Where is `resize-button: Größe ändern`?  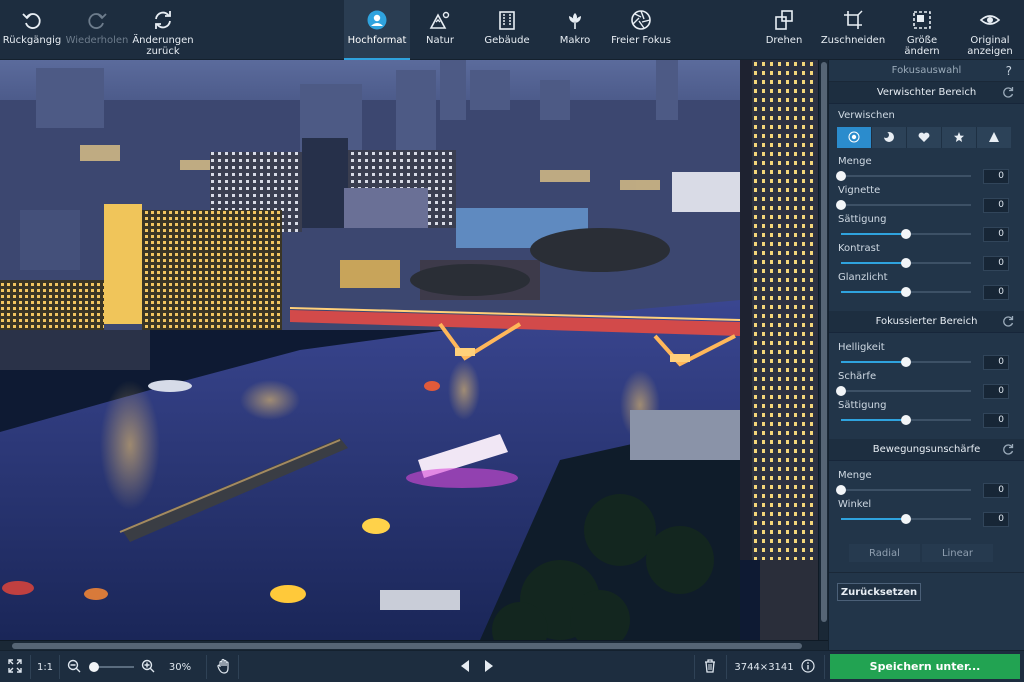 resize-button: Größe ändern is located at coordinates (922, 30).